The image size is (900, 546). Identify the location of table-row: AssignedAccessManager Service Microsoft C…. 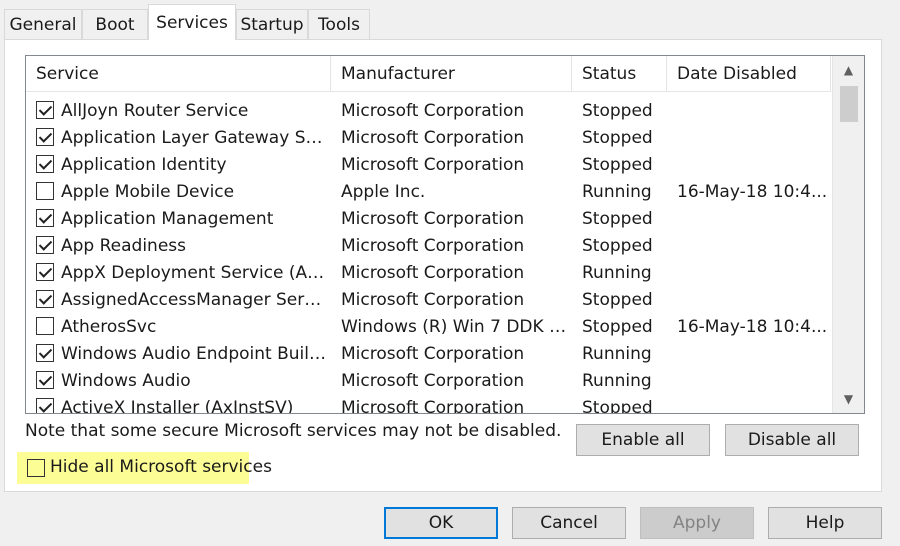
(428, 299).